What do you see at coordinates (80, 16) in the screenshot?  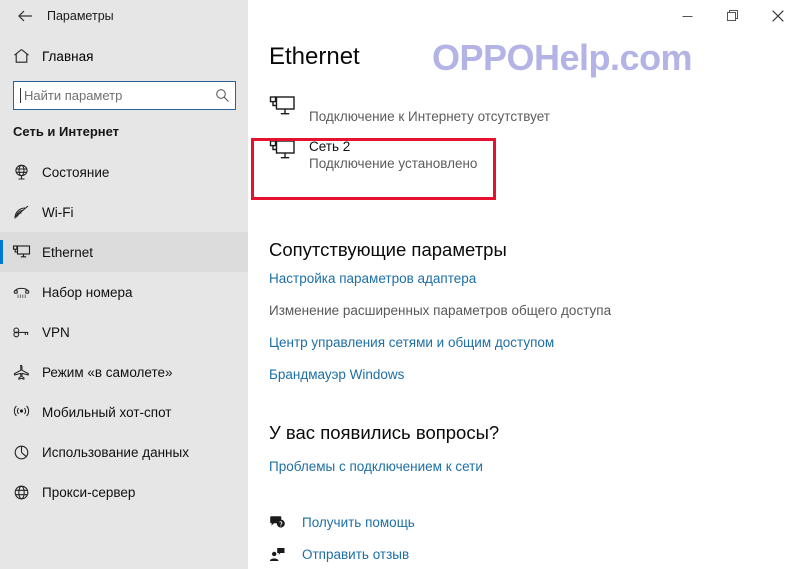 I see `window-title: Параметры` at bounding box center [80, 16].